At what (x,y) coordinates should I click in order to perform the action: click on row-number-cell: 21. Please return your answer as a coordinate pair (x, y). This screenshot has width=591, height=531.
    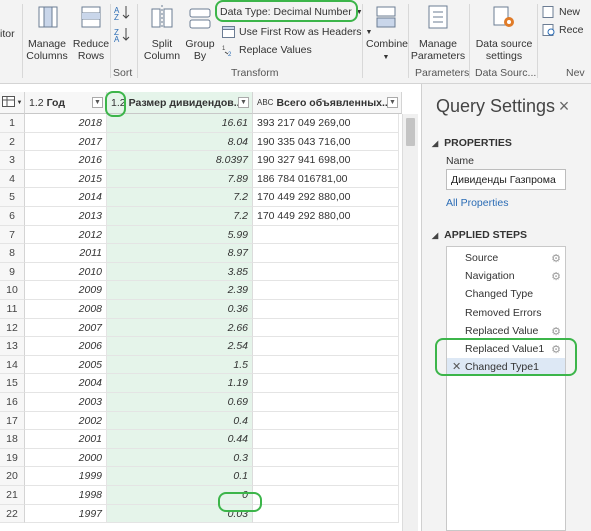
    Looking at the image, I should click on (12, 495).